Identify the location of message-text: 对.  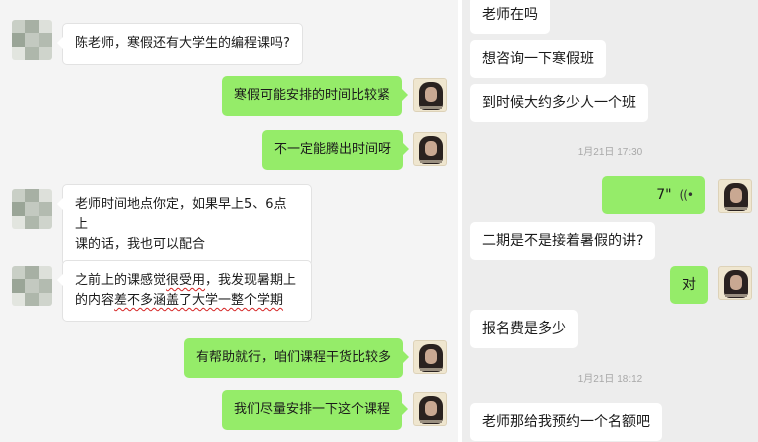
(689, 285).